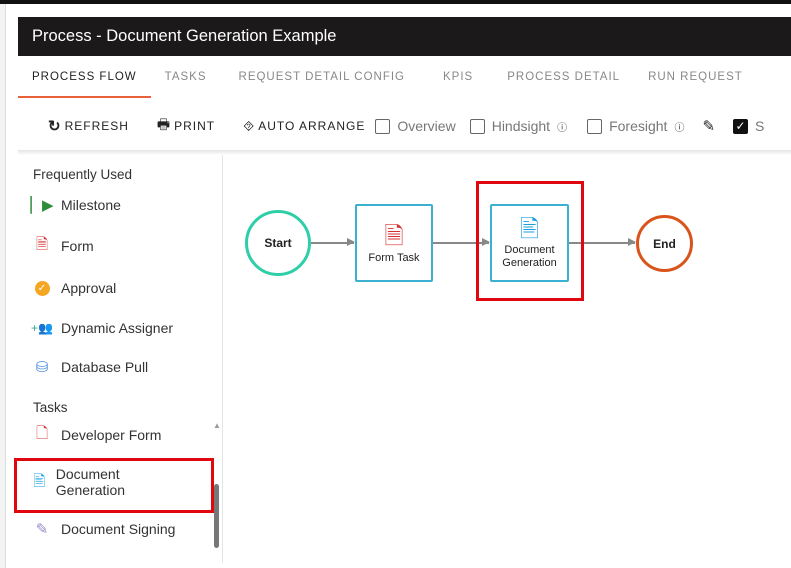 The width and height of the screenshot is (791, 568). I want to click on sidebar-item-developer-form: 🗋 Developer Form, so click(123, 434).